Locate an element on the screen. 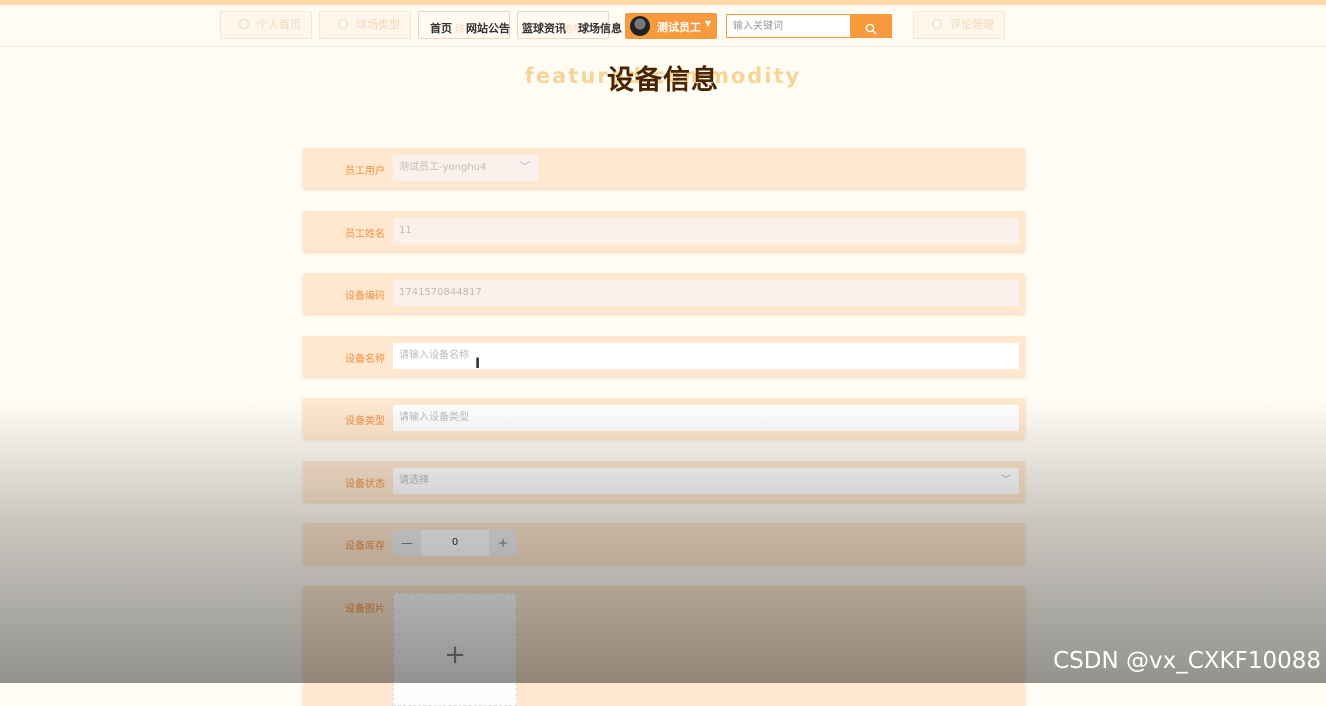 Image resolution: width=1326 pixels, height=706 pixels. nav-ghost-item-court-type: 球场类型 is located at coordinates (365, 25).